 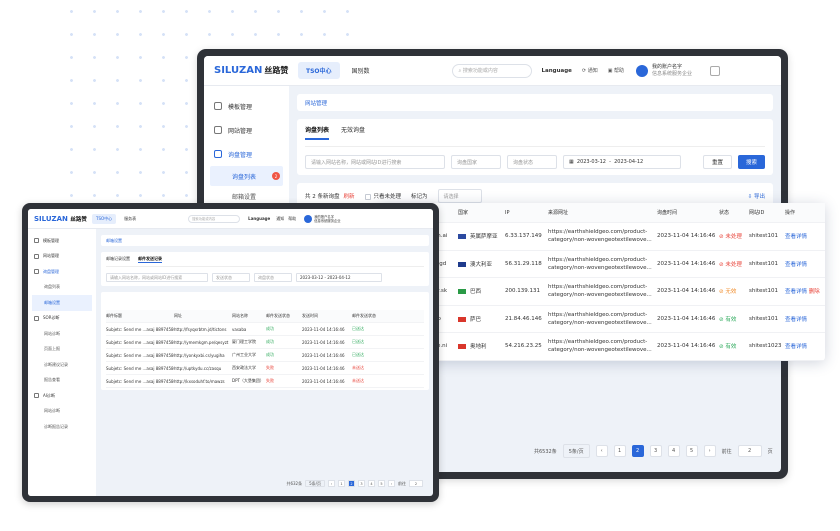 What do you see at coordinates (265, 240) in the screenshot?
I see `small-breadcrumb: 邮箱设置` at bounding box center [265, 240].